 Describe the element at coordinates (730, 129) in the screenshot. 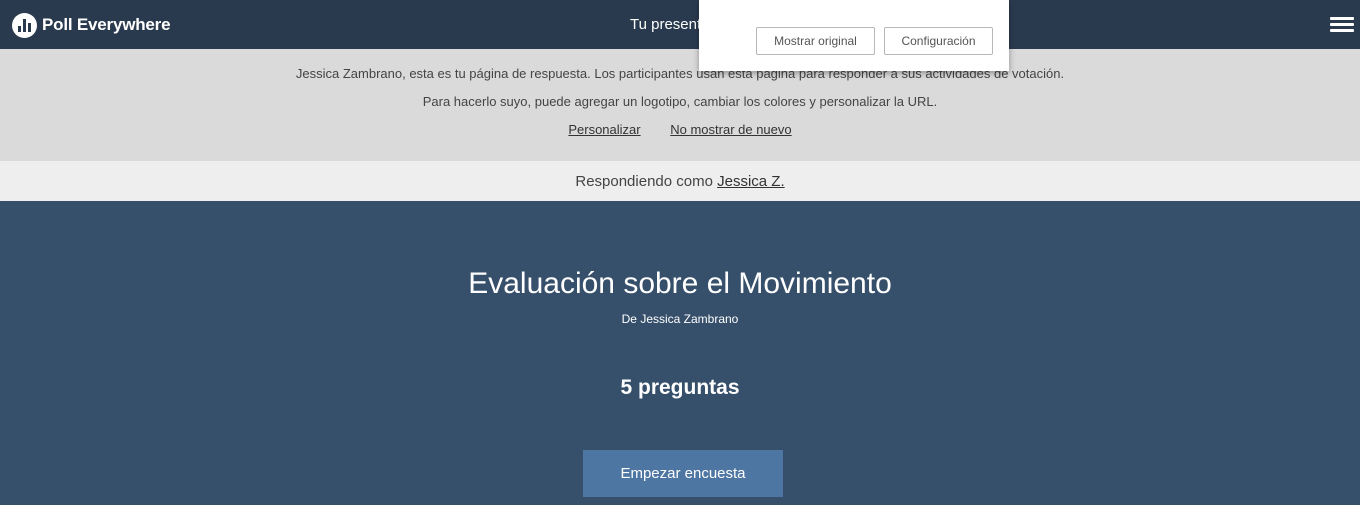

I see `dont-show-again-link: No mostrar de nuevo` at that location.